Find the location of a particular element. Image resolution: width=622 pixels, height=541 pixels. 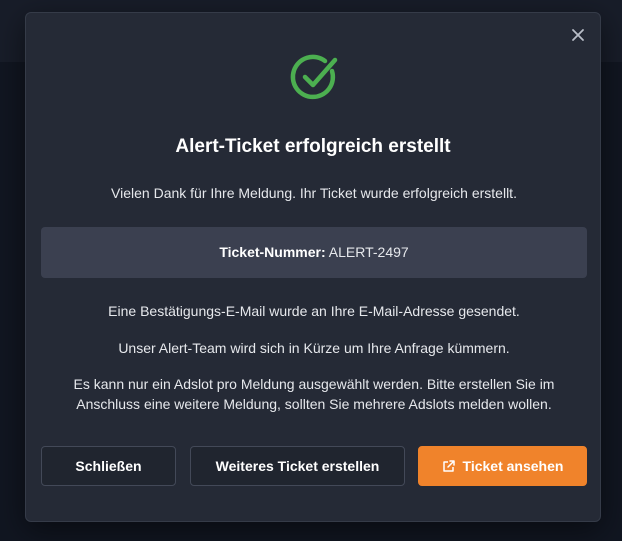

view-ticket-button: Ticket ansehen is located at coordinates (502, 466).